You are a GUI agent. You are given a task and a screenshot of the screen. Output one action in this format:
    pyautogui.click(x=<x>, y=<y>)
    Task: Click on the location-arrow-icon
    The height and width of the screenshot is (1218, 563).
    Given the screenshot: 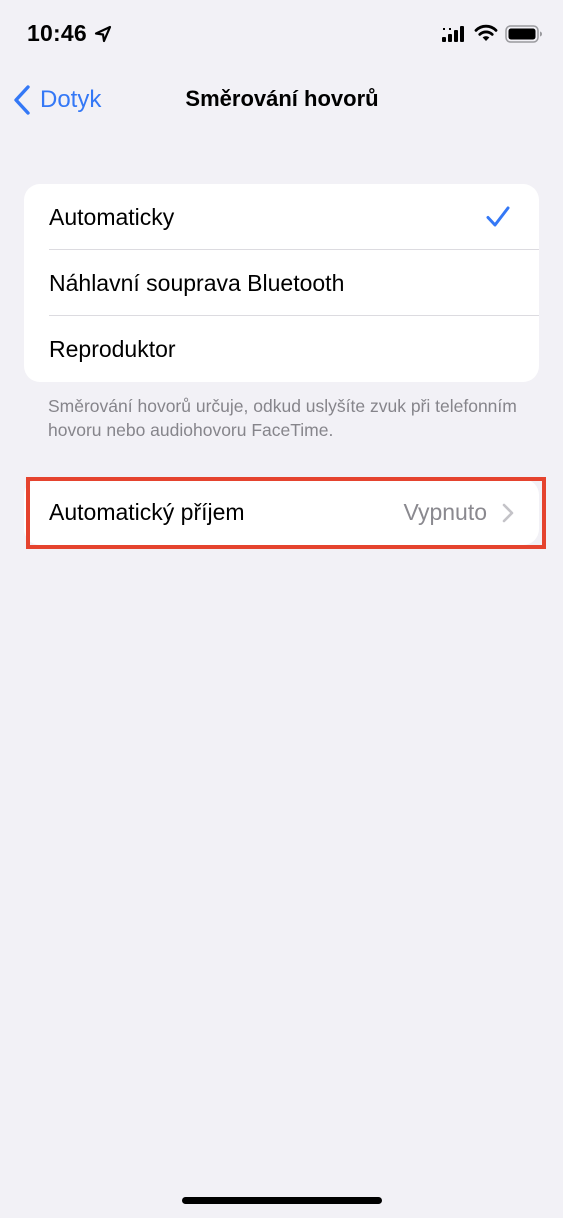 What is the action you would take?
    pyautogui.click(x=103, y=34)
    